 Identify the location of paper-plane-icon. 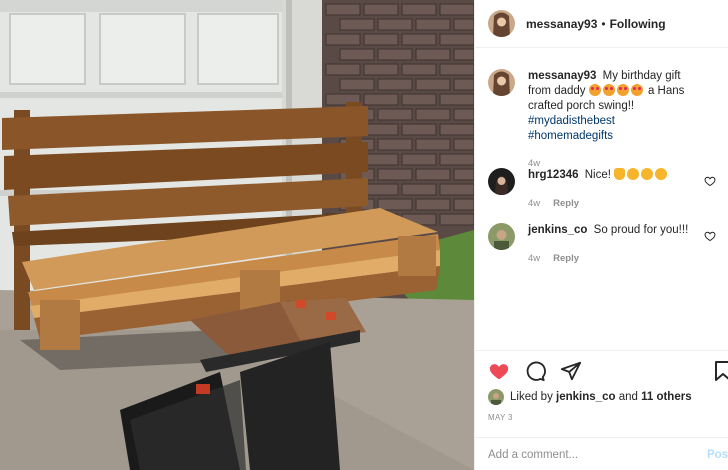
(571, 371).